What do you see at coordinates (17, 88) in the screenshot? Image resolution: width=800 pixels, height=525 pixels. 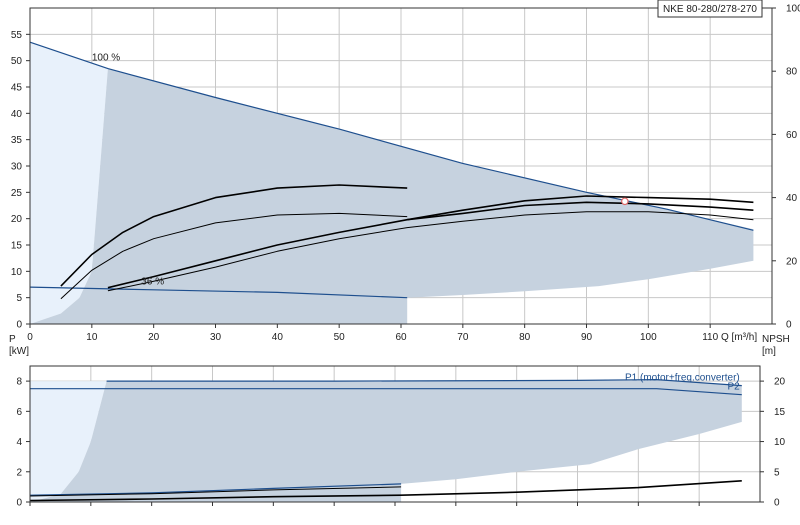 I see `y-left-tick-label: 45` at bounding box center [17, 88].